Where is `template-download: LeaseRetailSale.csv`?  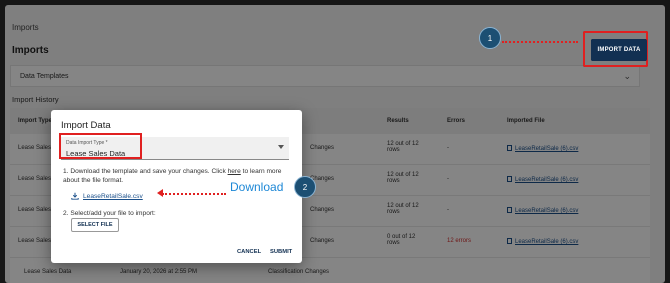 template-download: LeaseRetailSale.csv is located at coordinates (107, 196).